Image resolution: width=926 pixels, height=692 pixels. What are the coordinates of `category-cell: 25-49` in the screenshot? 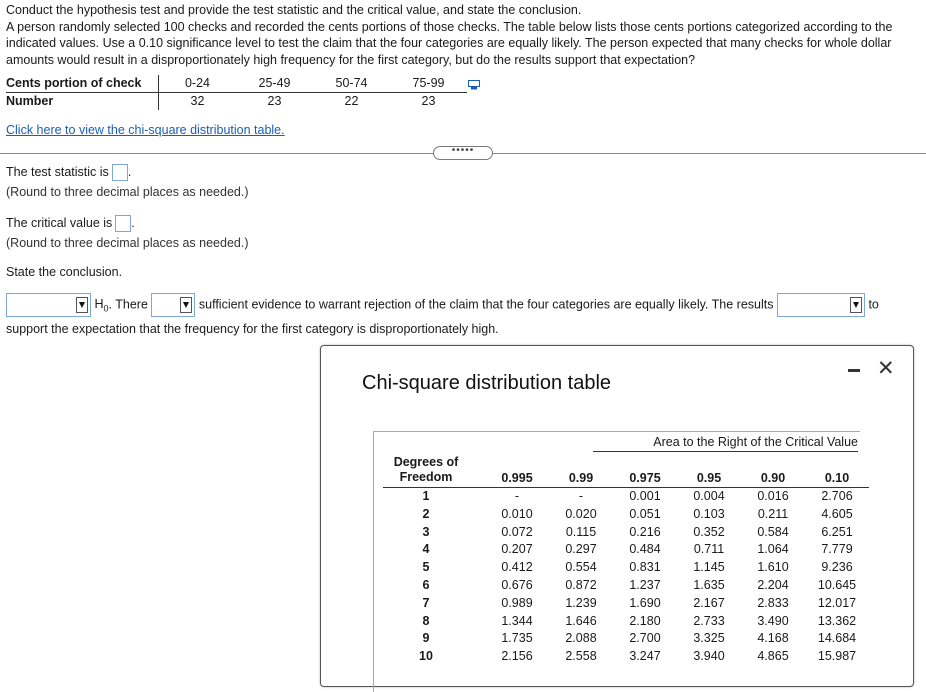 It's located at (274, 84).